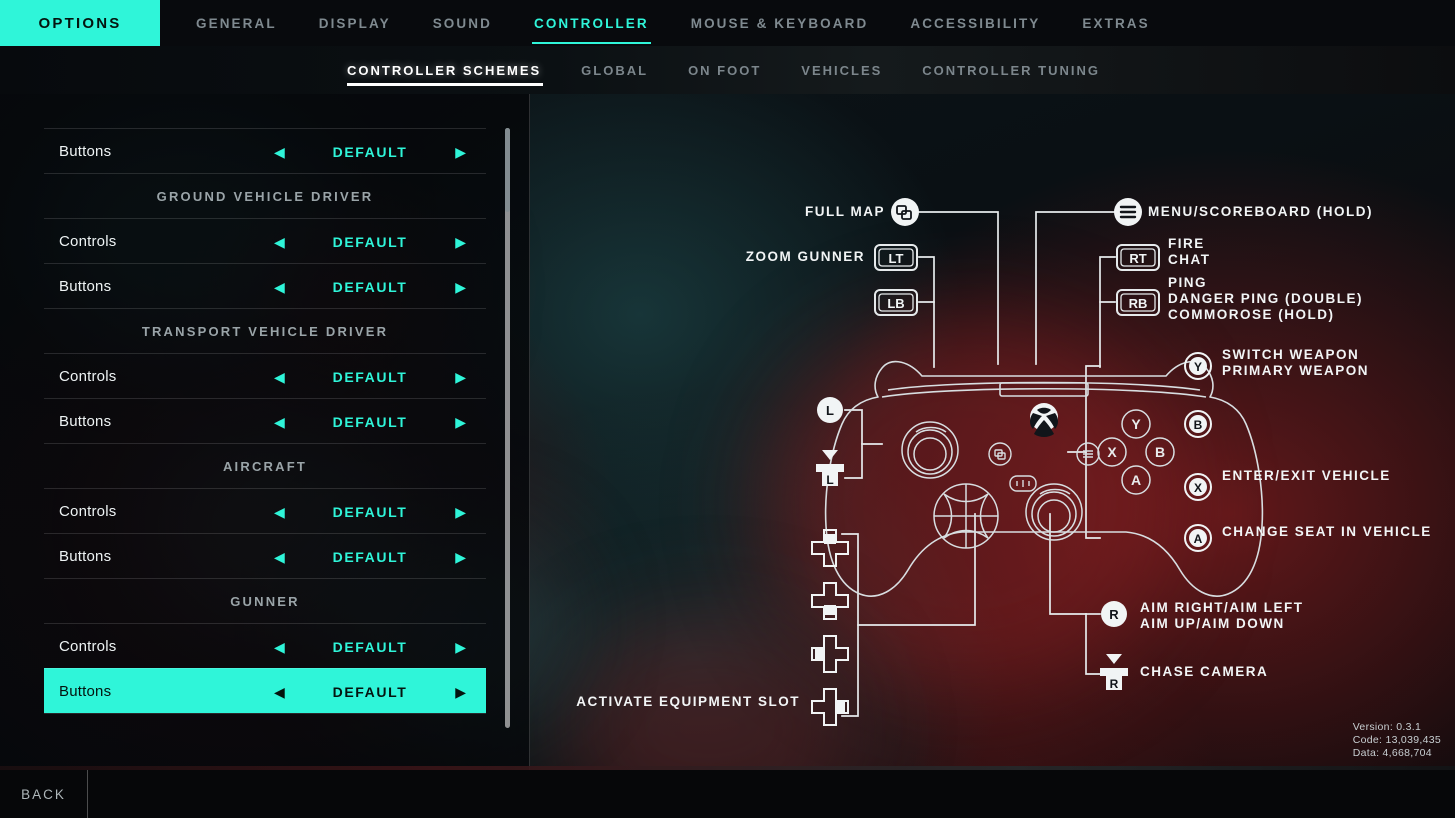 Image resolution: width=1455 pixels, height=818 pixels. I want to click on svg-text: L, so click(830, 410).